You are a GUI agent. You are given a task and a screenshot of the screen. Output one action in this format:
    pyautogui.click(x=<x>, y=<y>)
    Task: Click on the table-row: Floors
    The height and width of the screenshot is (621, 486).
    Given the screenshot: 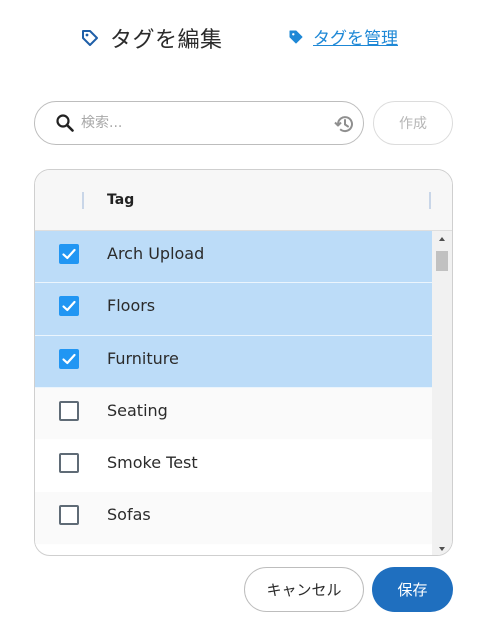 What is the action you would take?
    pyautogui.click(x=234, y=309)
    